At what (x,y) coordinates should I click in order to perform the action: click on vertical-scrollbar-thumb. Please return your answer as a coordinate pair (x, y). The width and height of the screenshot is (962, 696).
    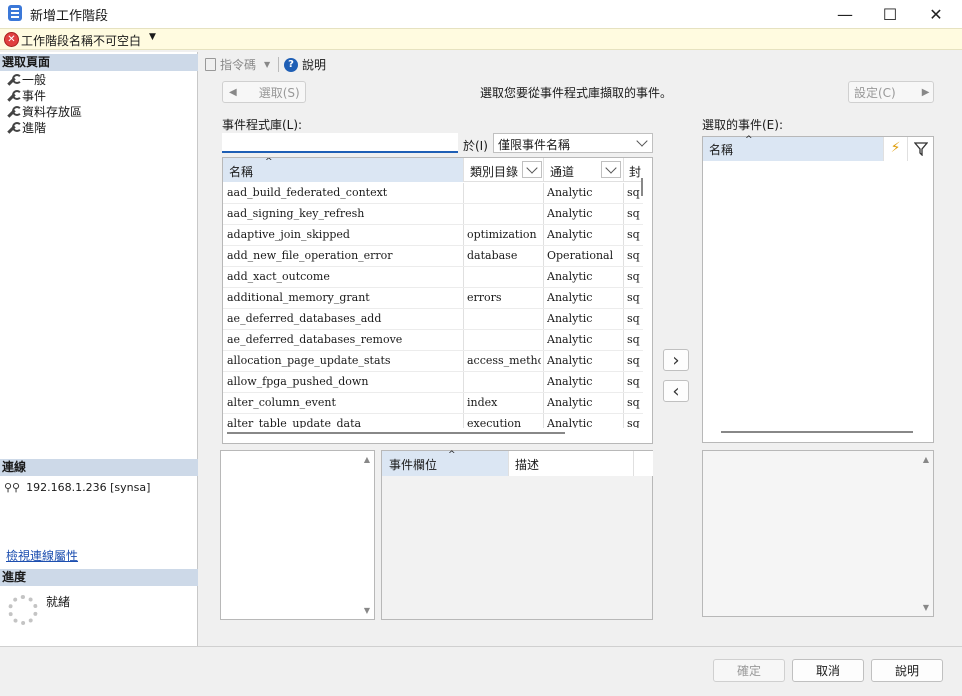
    Looking at the image, I should click on (642, 187).